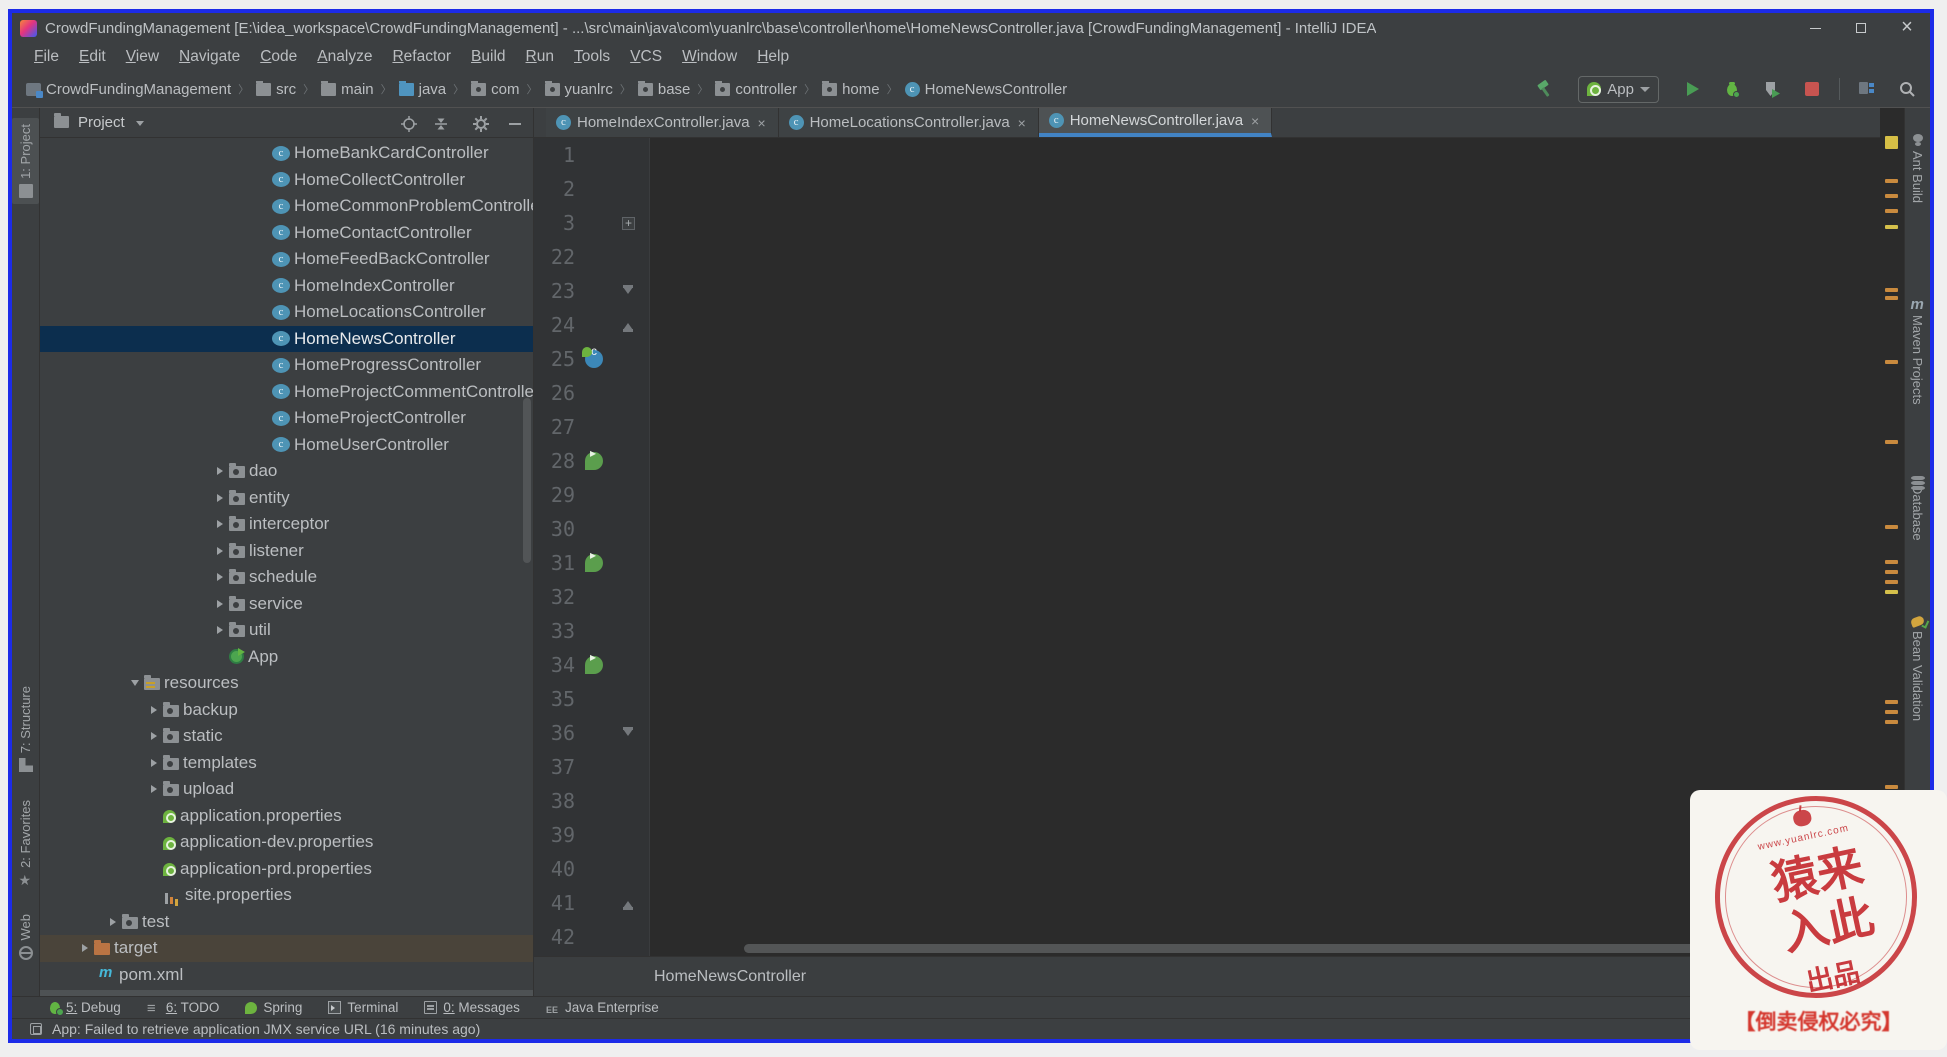 The width and height of the screenshot is (1947, 1057). Describe the element at coordinates (286, 895) in the screenshot. I see `tree-row: site.properties` at that location.